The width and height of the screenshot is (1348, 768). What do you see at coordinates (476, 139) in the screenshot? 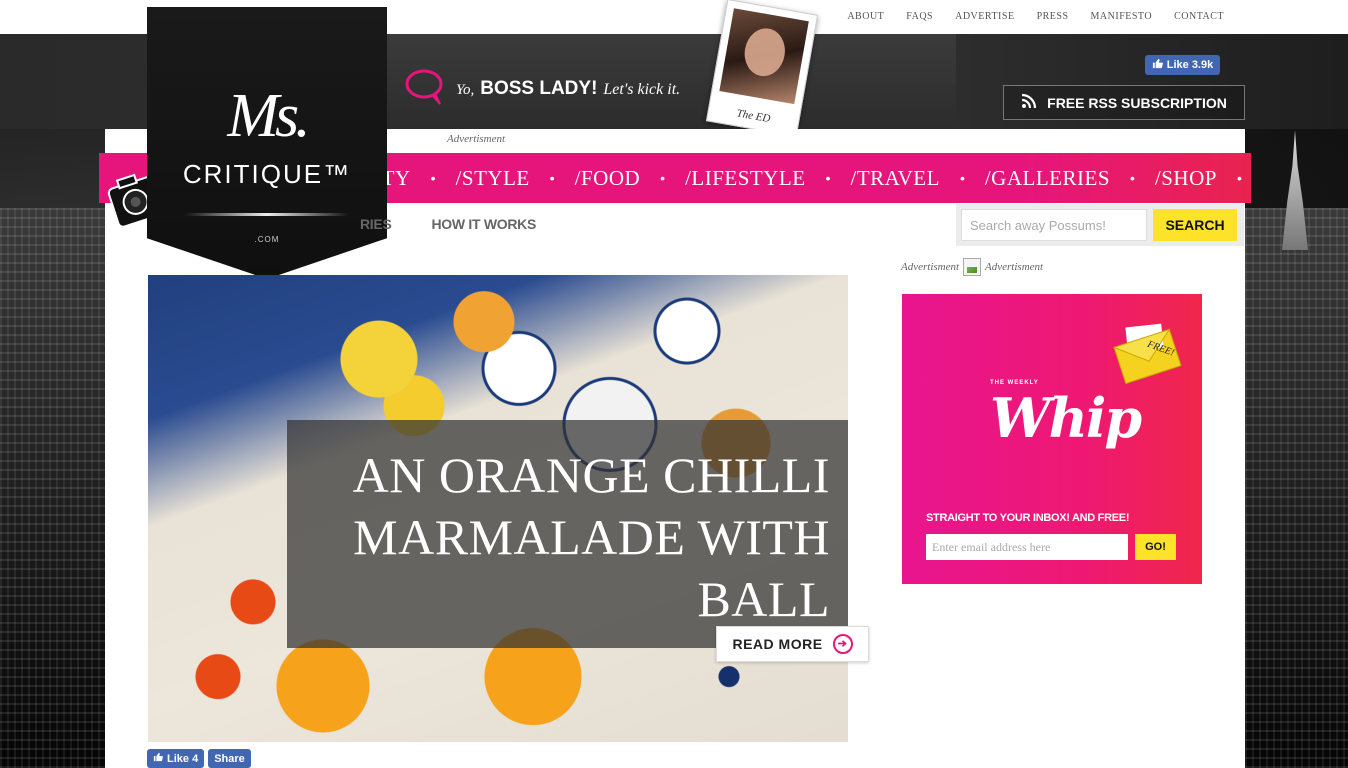
I see `header-advert-label: Advertisment` at bounding box center [476, 139].